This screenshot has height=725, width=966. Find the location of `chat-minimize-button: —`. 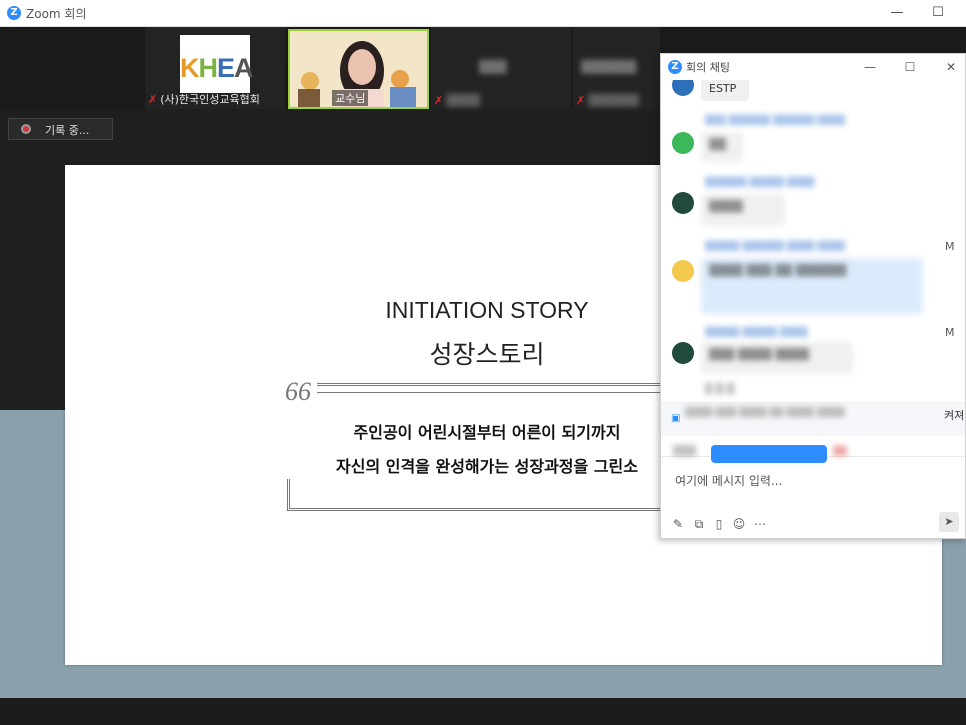

chat-minimize-button: — is located at coordinates (870, 67).